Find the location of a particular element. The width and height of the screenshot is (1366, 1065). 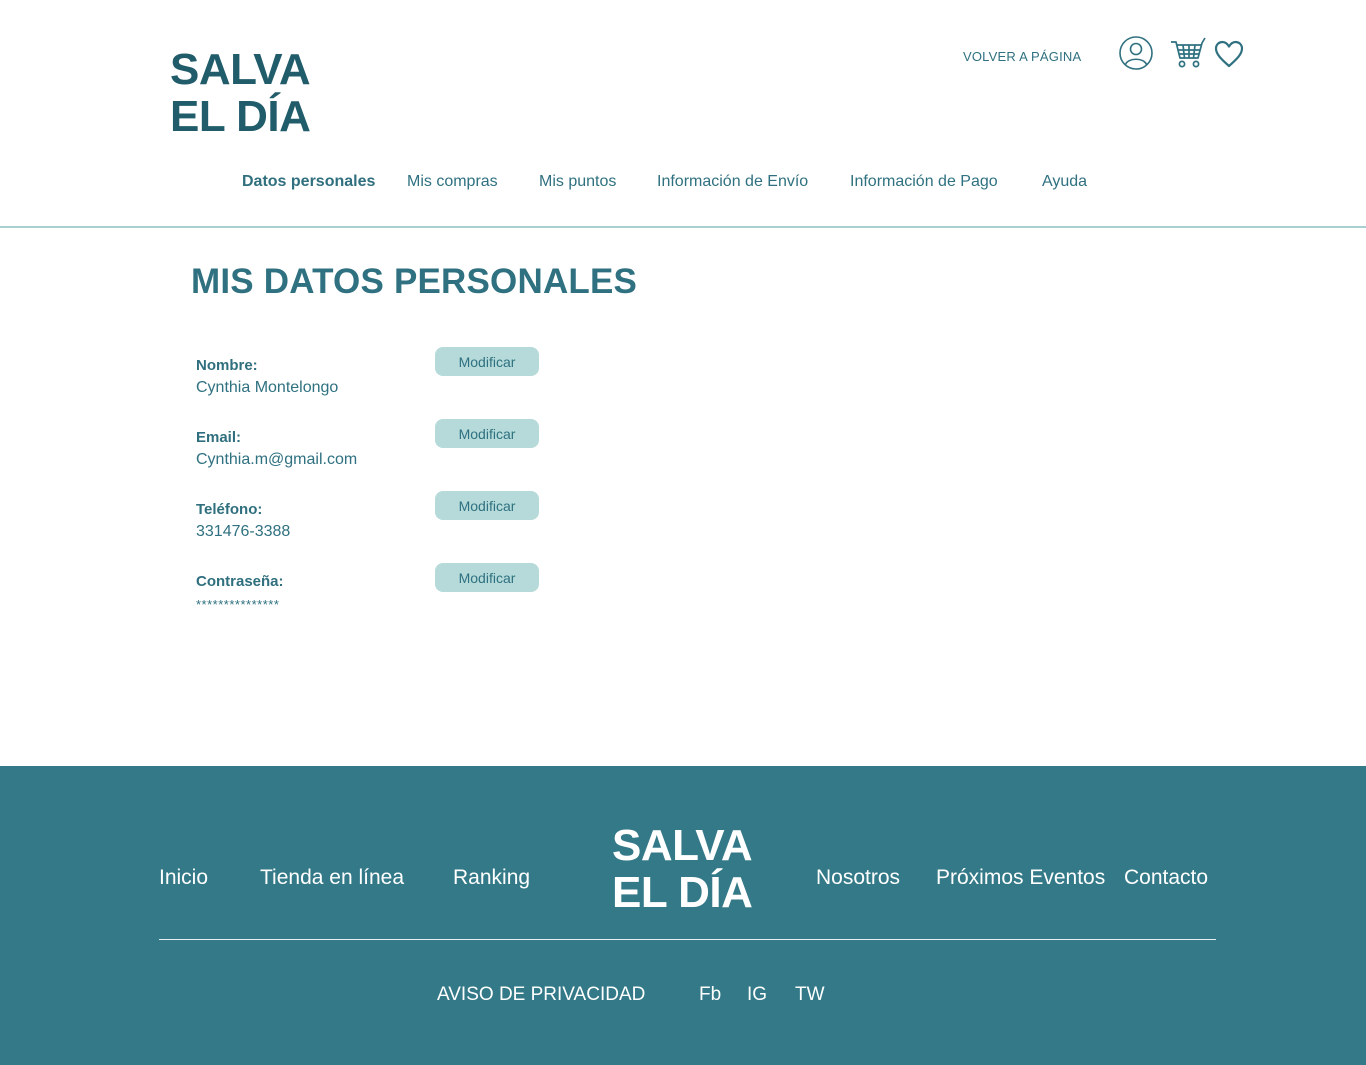

footer-logo: SALVA EL DÍA is located at coordinates (682, 869).